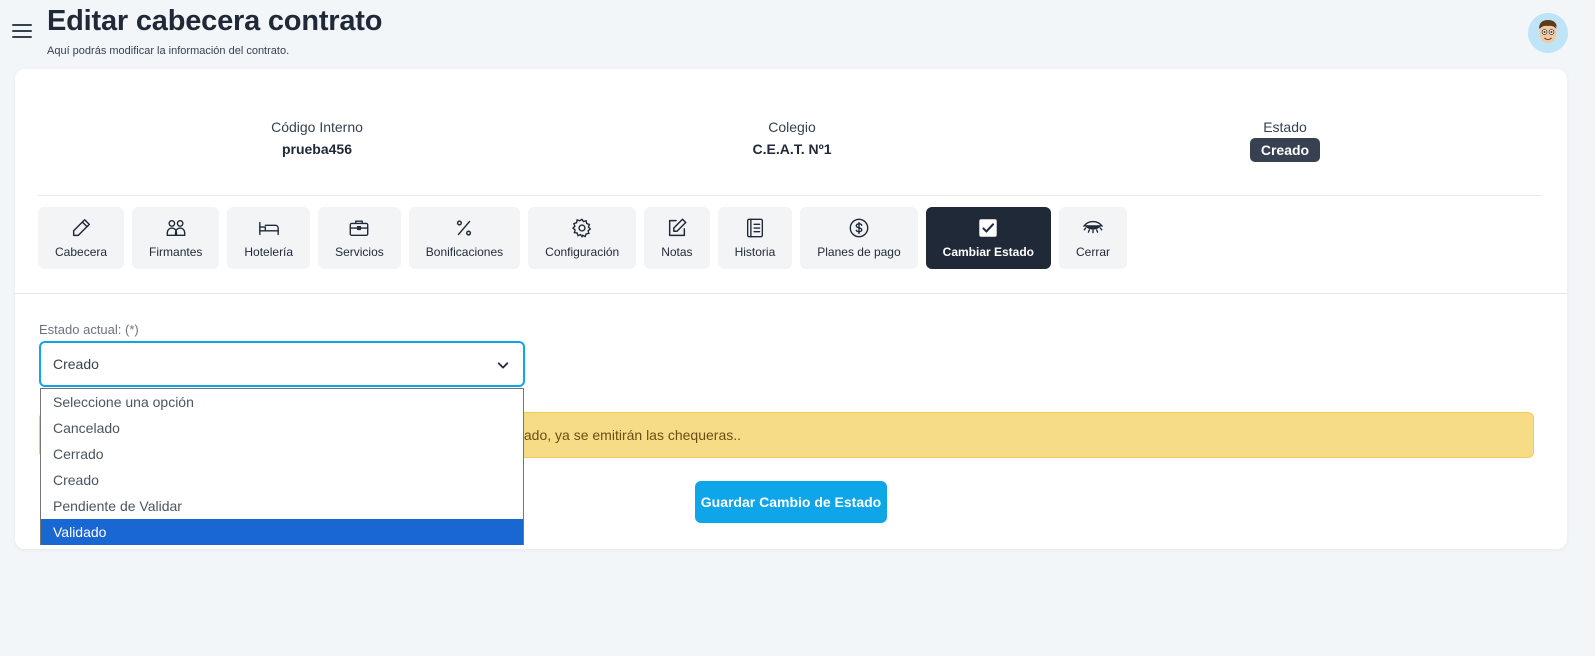  I want to click on status-badge: Creado, so click(1285, 150).